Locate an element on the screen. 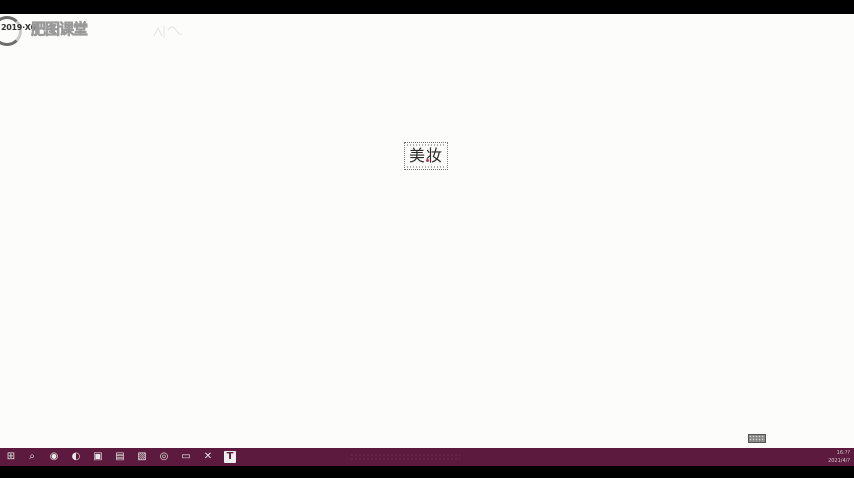  image-icon: ▧ is located at coordinates (142, 457).